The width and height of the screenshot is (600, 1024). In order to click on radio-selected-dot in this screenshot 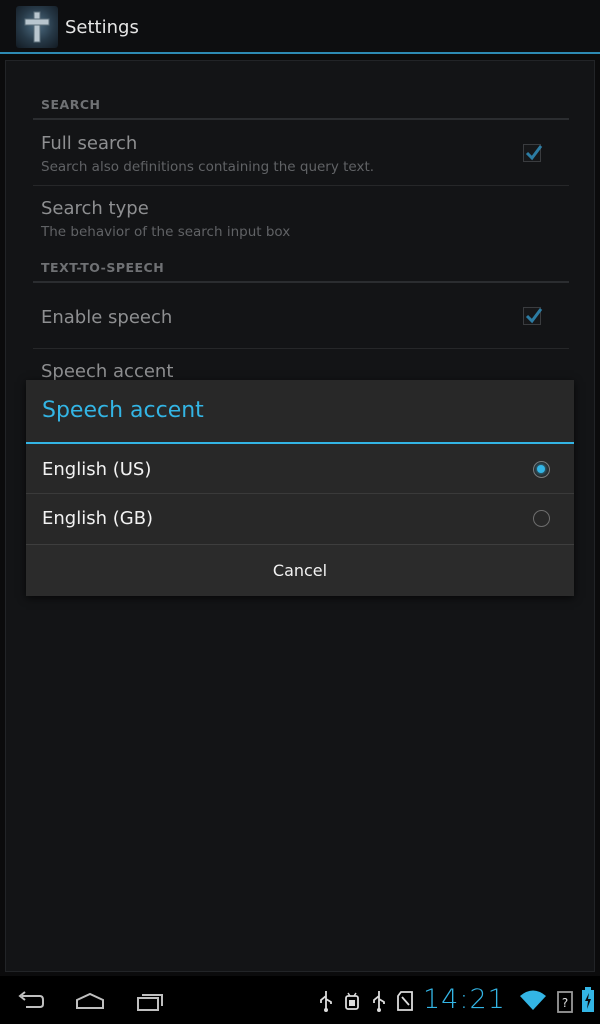, I will do `click(541, 469)`.